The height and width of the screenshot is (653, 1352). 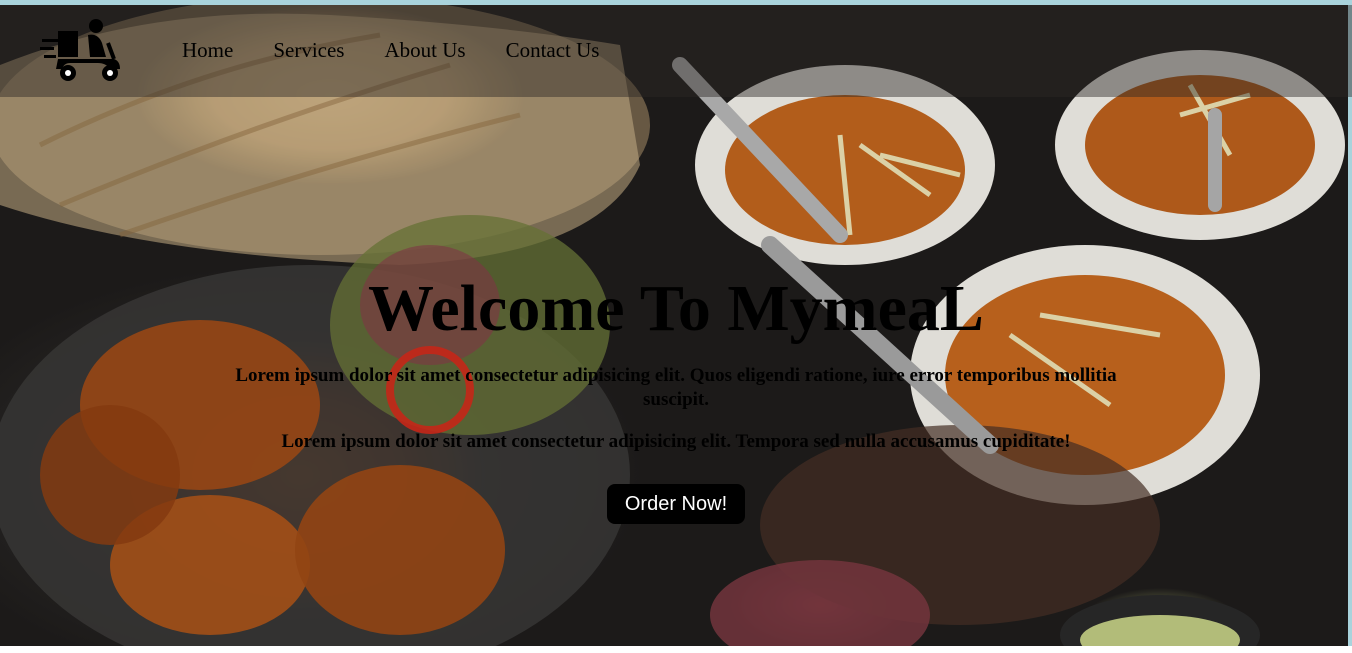 What do you see at coordinates (676, 649) in the screenshot?
I see `bottom-border` at bounding box center [676, 649].